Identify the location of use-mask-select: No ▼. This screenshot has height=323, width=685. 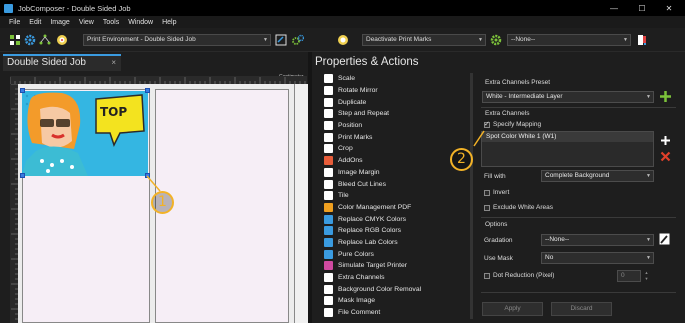
(597, 258).